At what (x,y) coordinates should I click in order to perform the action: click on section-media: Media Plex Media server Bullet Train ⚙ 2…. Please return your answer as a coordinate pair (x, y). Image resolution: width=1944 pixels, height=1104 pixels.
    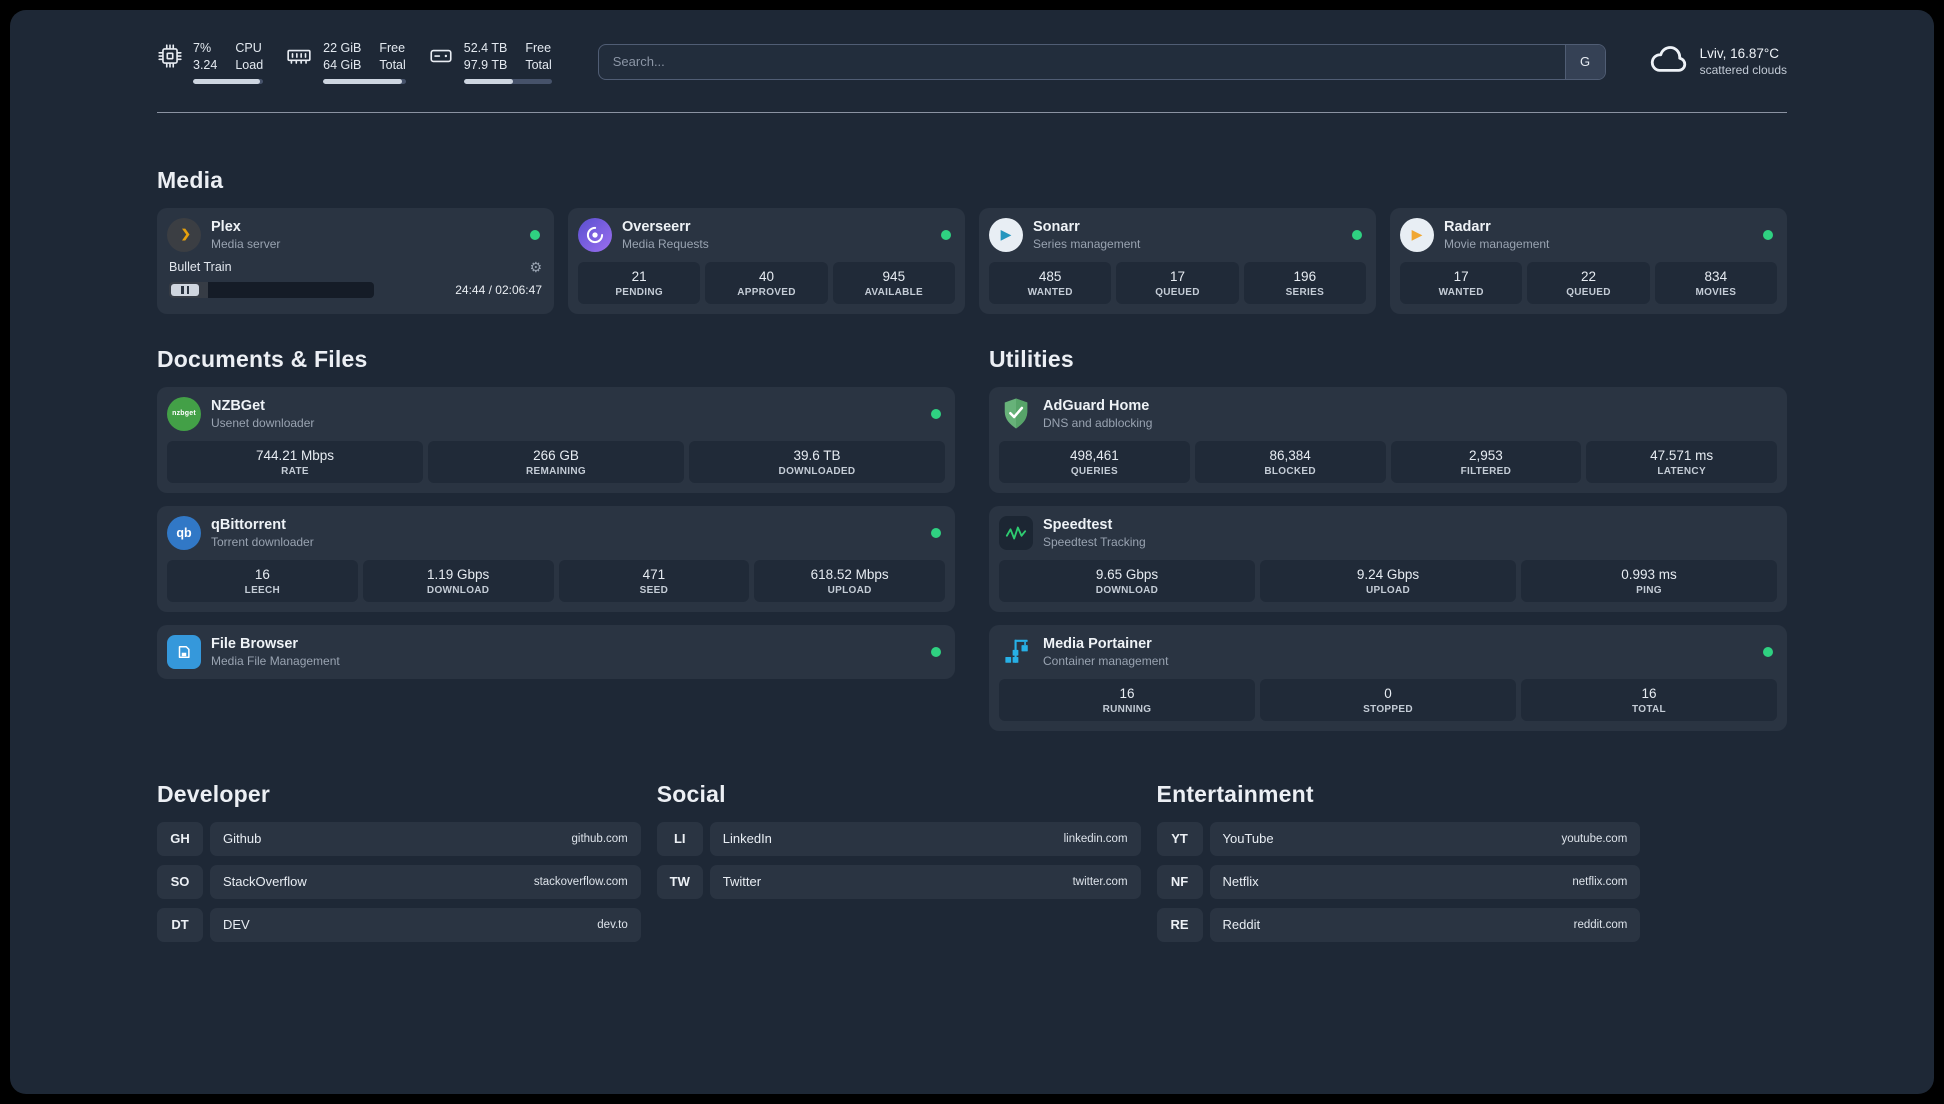
    Looking at the image, I should click on (972, 240).